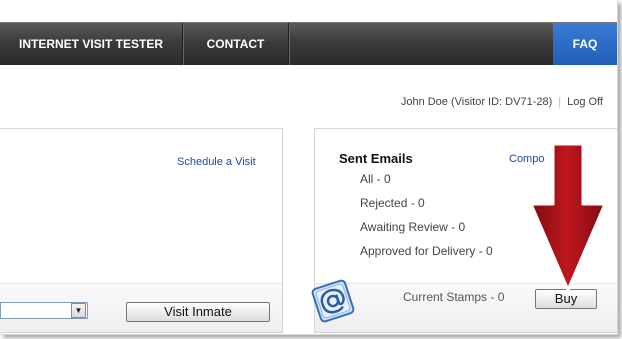 Image resolution: width=622 pixels, height=339 pixels. Describe the element at coordinates (426, 251) in the screenshot. I see `stat-approved-delivery: Approved for Delivery - 0` at that location.